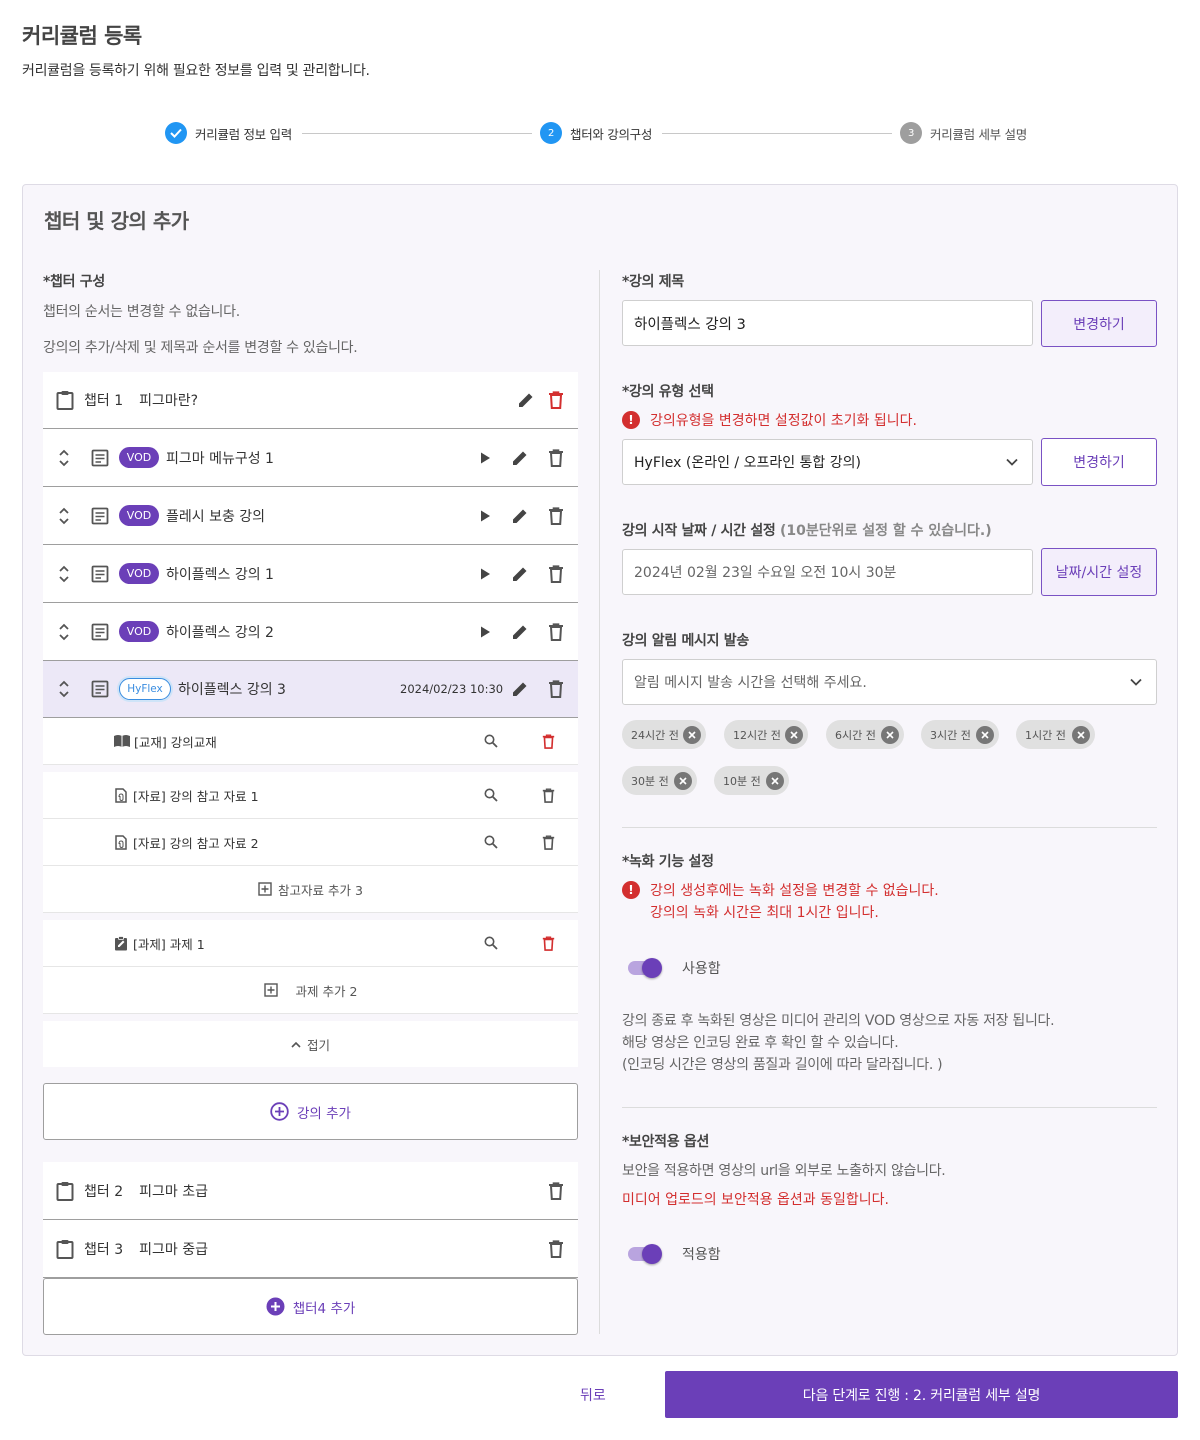 This screenshot has width=1200, height=1440. I want to click on step-1: 커리큘럼 정보 입력, so click(228, 133).